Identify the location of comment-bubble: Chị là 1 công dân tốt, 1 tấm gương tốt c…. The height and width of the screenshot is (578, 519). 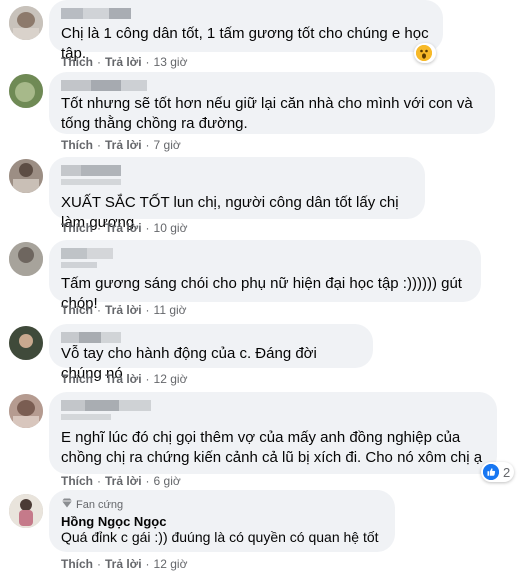
(246, 31).